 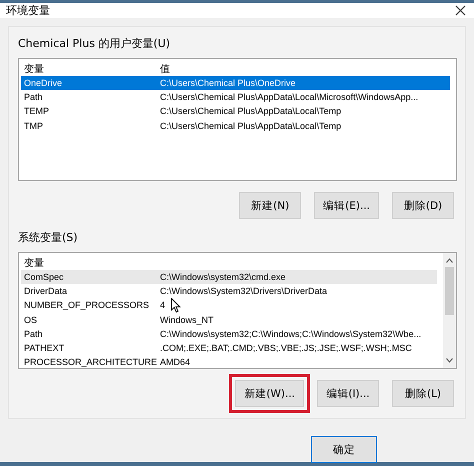 What do you see at coordinates (87, 305) in the screenshot?
I see `variable-name: NUMBER_OF_PROCESSORS` at bounding box center [87, 305].